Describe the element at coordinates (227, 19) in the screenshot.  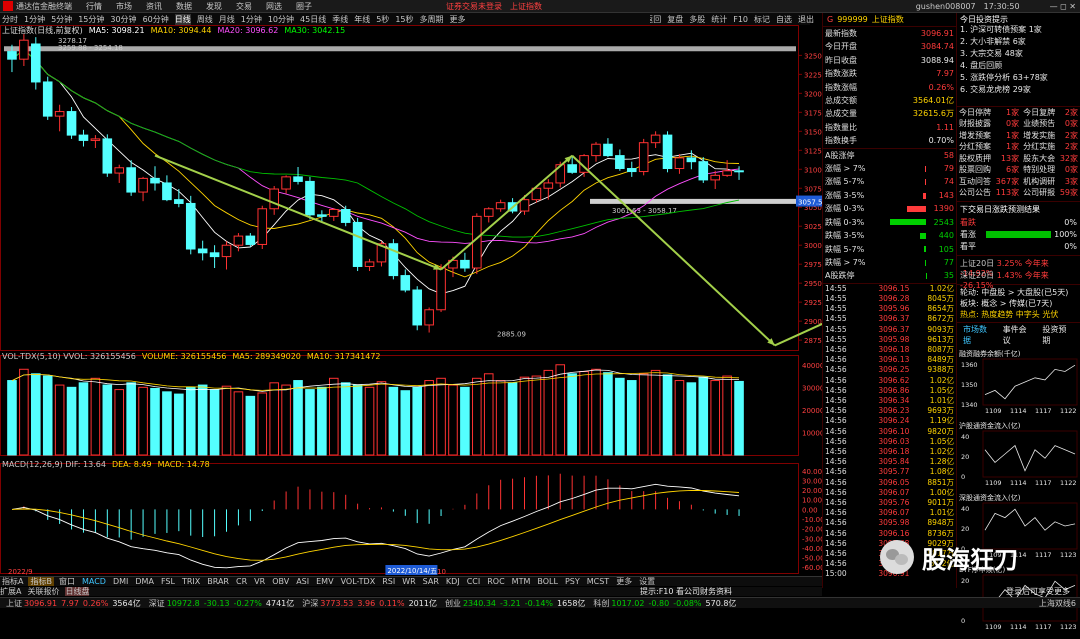
I see `period-button: 月线` at that location.